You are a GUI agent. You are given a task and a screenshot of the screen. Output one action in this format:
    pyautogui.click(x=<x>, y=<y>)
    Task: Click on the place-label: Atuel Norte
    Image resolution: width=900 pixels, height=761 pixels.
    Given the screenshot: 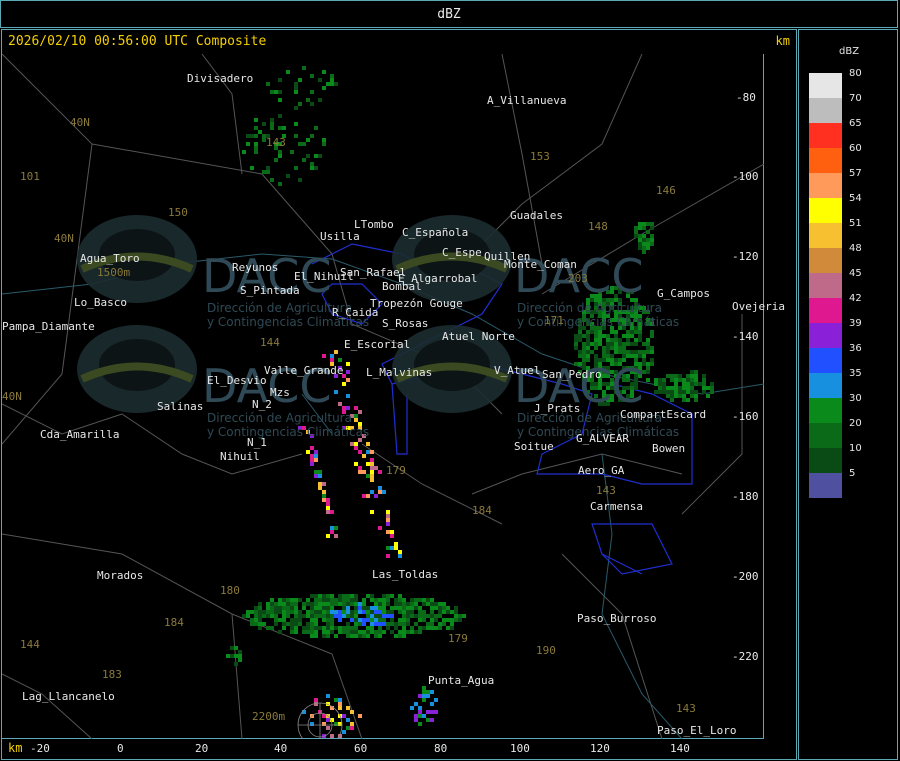 What is the action you would take?
    pyautogui.click(x=478, y=336)
    